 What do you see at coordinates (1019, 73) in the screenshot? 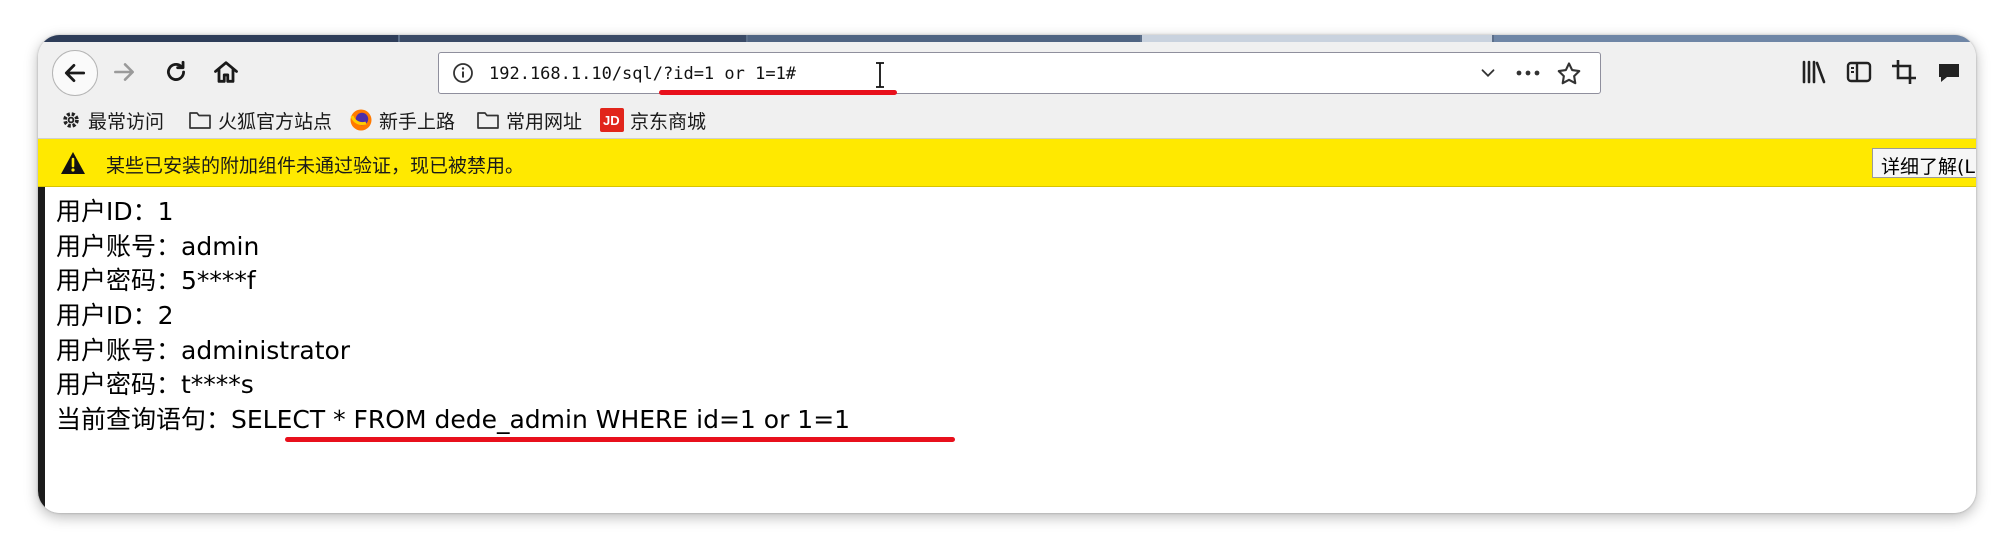
I see `address-bar: 192.168.1.10/sql/?id=1 or 1=1#` at bounding box center [1019, 73].